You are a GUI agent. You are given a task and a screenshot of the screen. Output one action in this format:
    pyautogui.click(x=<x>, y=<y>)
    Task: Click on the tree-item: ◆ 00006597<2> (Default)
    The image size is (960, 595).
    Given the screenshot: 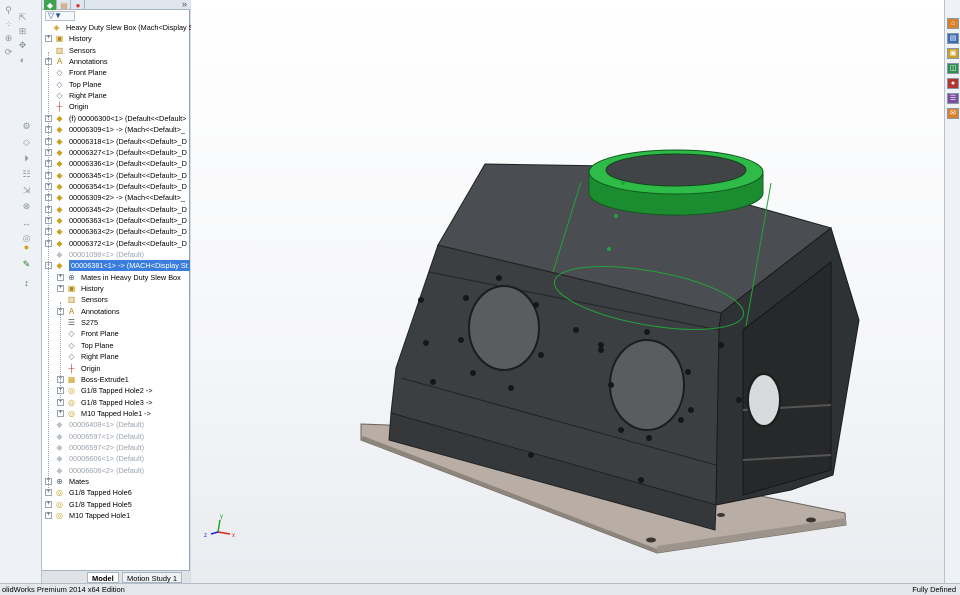 What is the action you would take?
    pyautogui.click(x=115, y=447)
    